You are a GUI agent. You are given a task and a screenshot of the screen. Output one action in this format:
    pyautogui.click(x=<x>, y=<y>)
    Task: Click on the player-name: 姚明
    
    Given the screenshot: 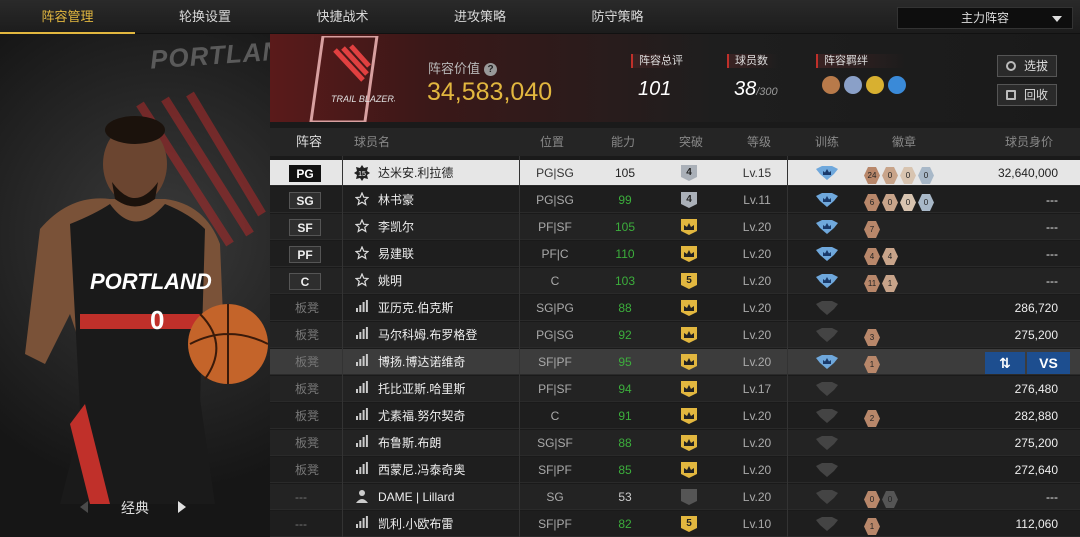 What is the action you would take?
    pyautogui.click(x=390, y=281)
    